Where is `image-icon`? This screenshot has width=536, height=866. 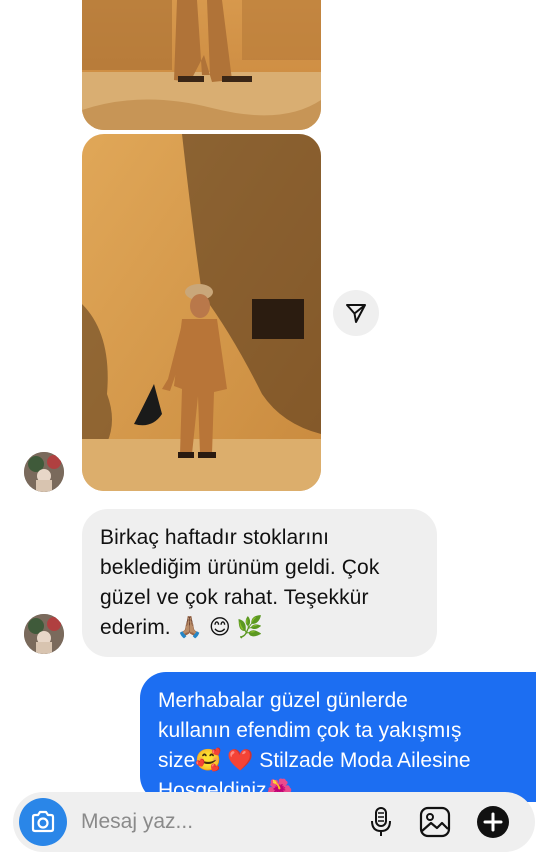
image-icon is located at coordinates (435, 822).